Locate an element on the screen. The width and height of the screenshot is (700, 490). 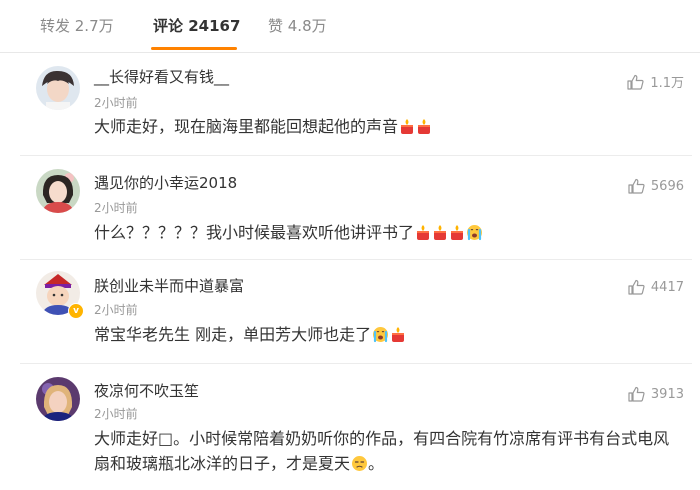
like-button: 1.1万 is located at coordinates (655, 81).